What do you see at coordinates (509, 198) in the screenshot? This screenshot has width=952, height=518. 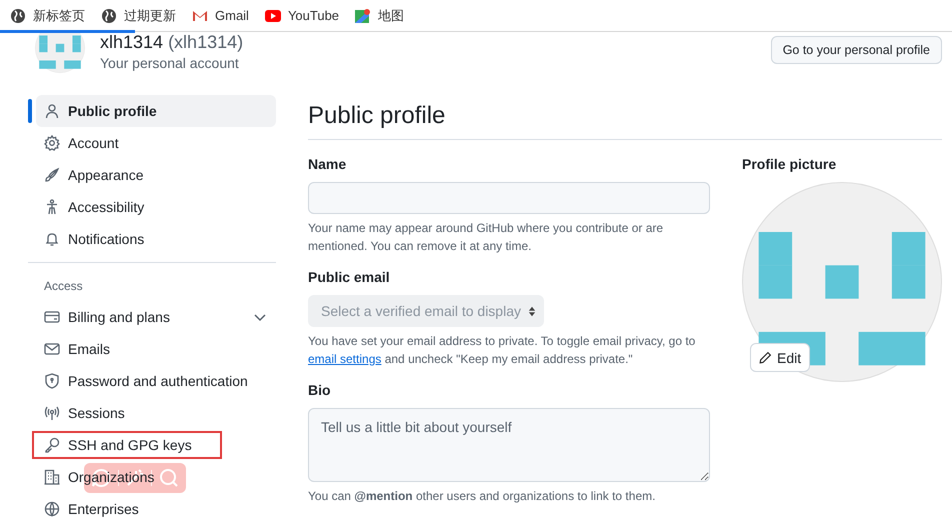 I see `name-field` at bounding box center [509, 198].